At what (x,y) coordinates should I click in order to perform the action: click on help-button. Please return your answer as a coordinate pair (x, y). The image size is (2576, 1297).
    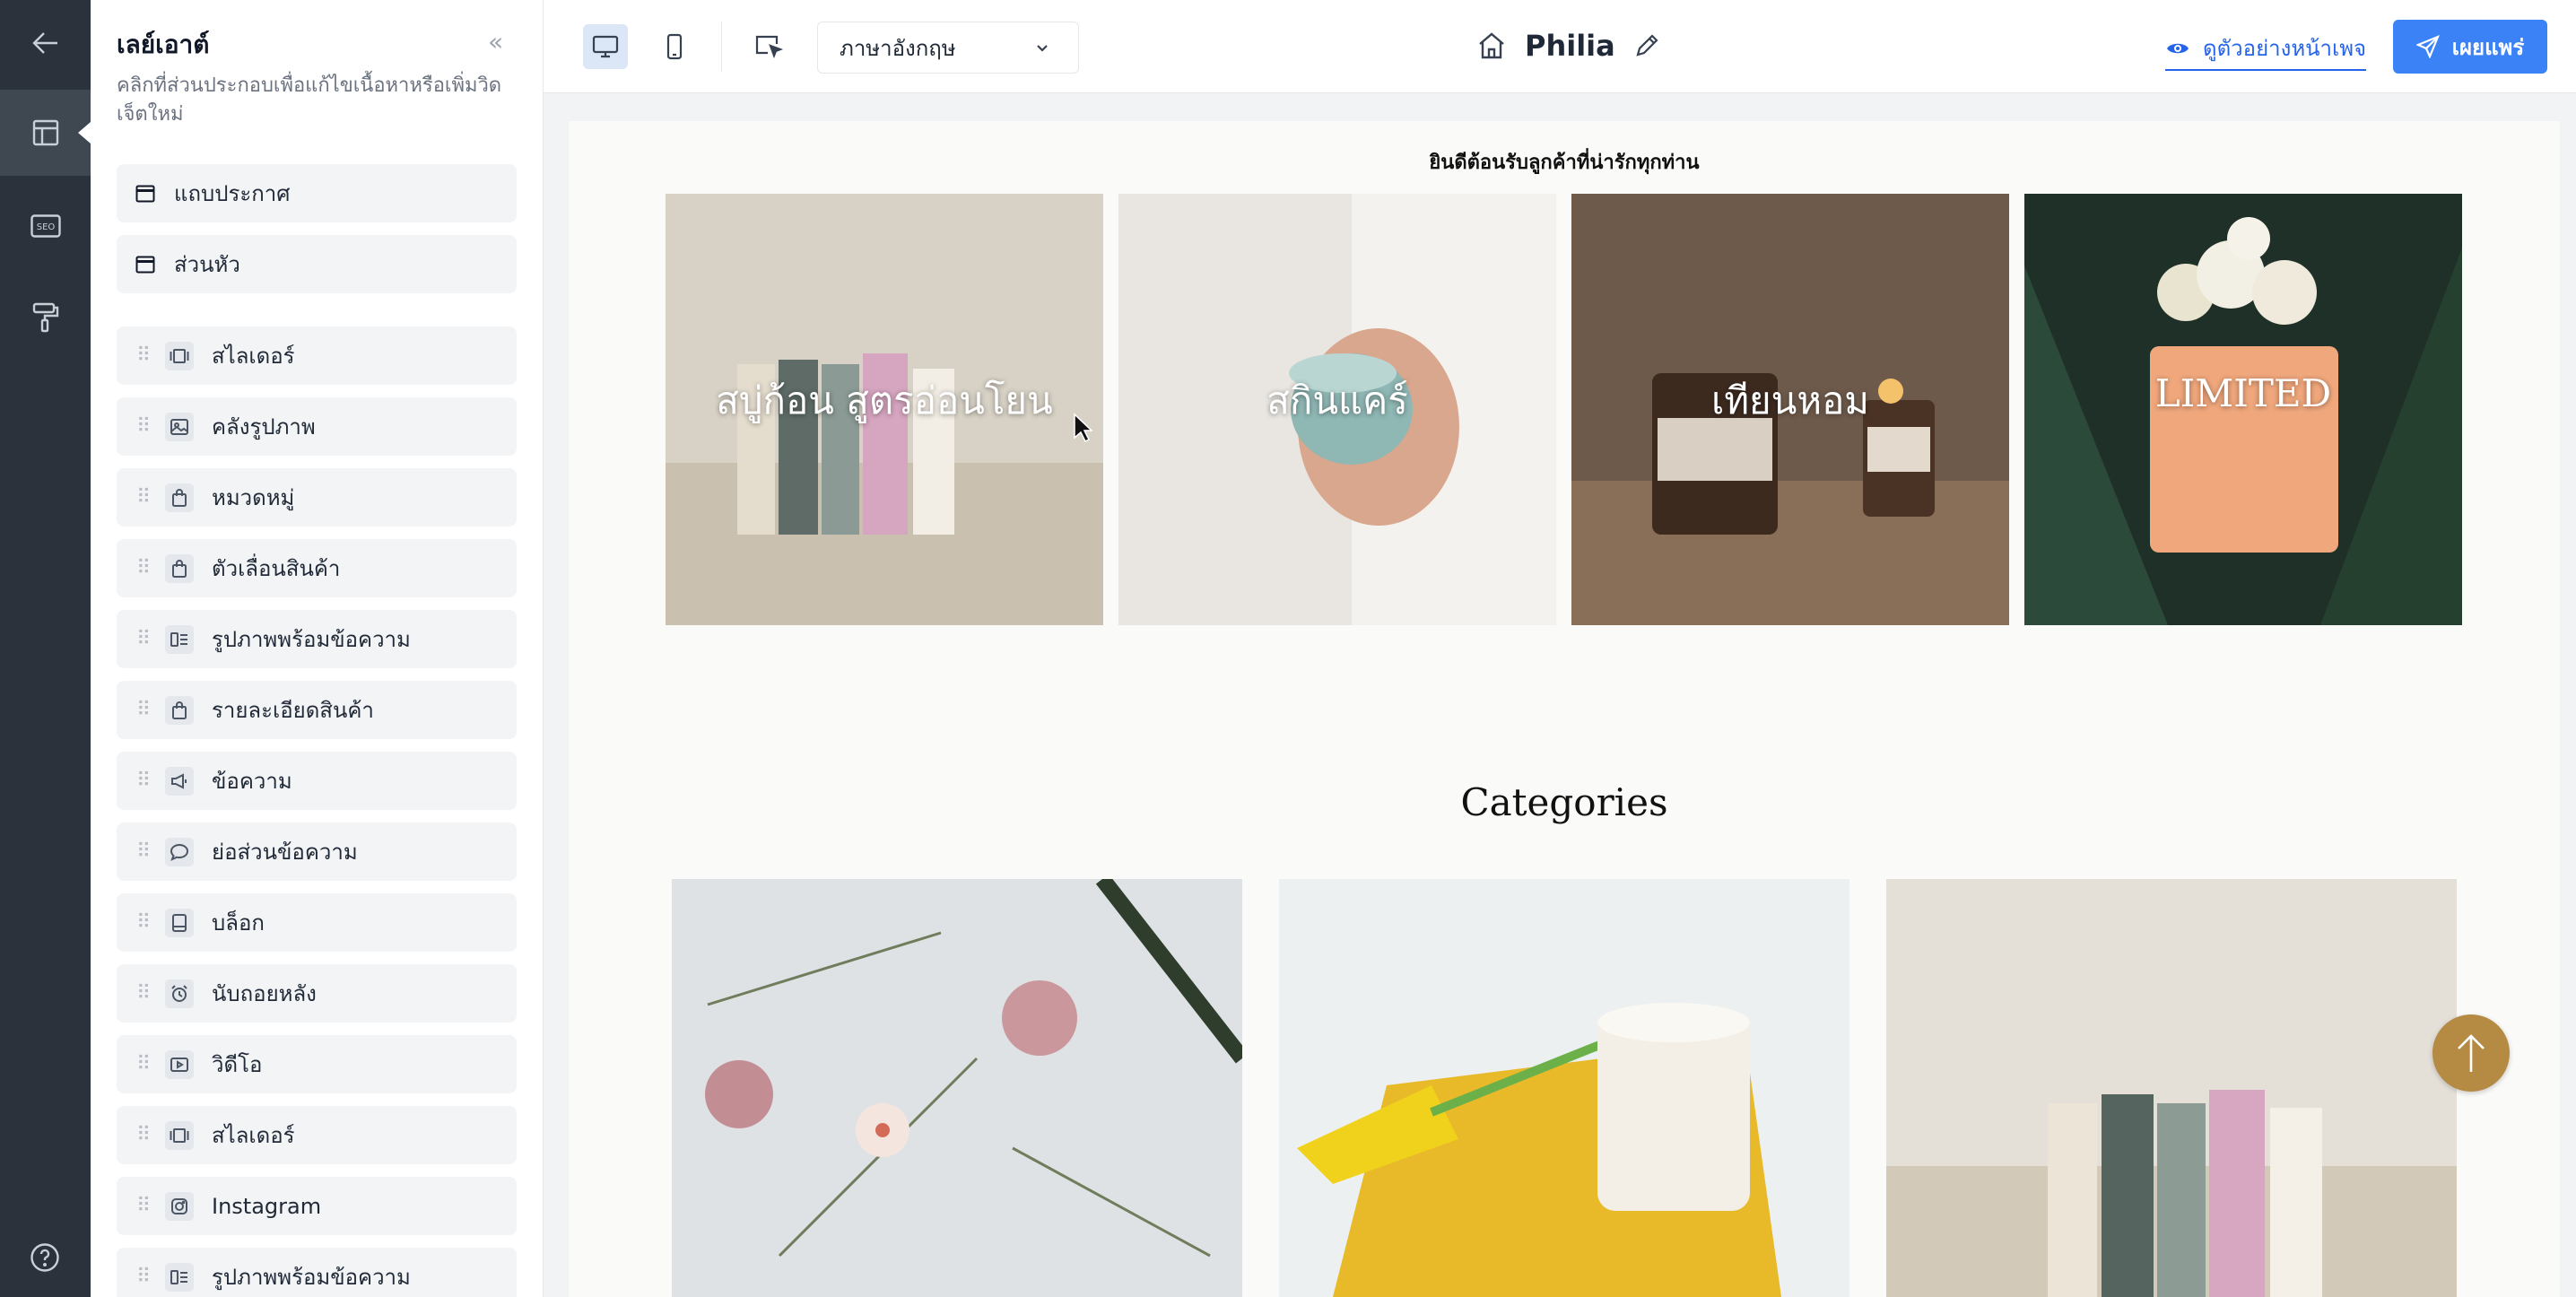
    Looking at the image, I should click on (45, 1259).